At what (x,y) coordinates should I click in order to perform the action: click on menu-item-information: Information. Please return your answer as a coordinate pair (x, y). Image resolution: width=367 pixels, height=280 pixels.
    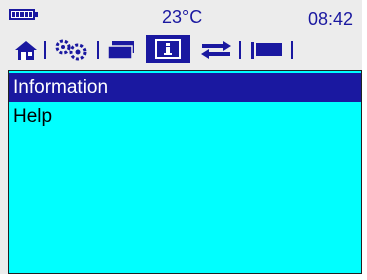
    Looking at the image, I should click on (185, 87).